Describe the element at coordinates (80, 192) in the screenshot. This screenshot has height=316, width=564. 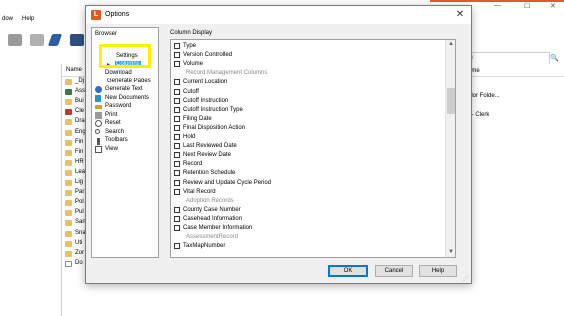
I see `file-name: Par` at that location.